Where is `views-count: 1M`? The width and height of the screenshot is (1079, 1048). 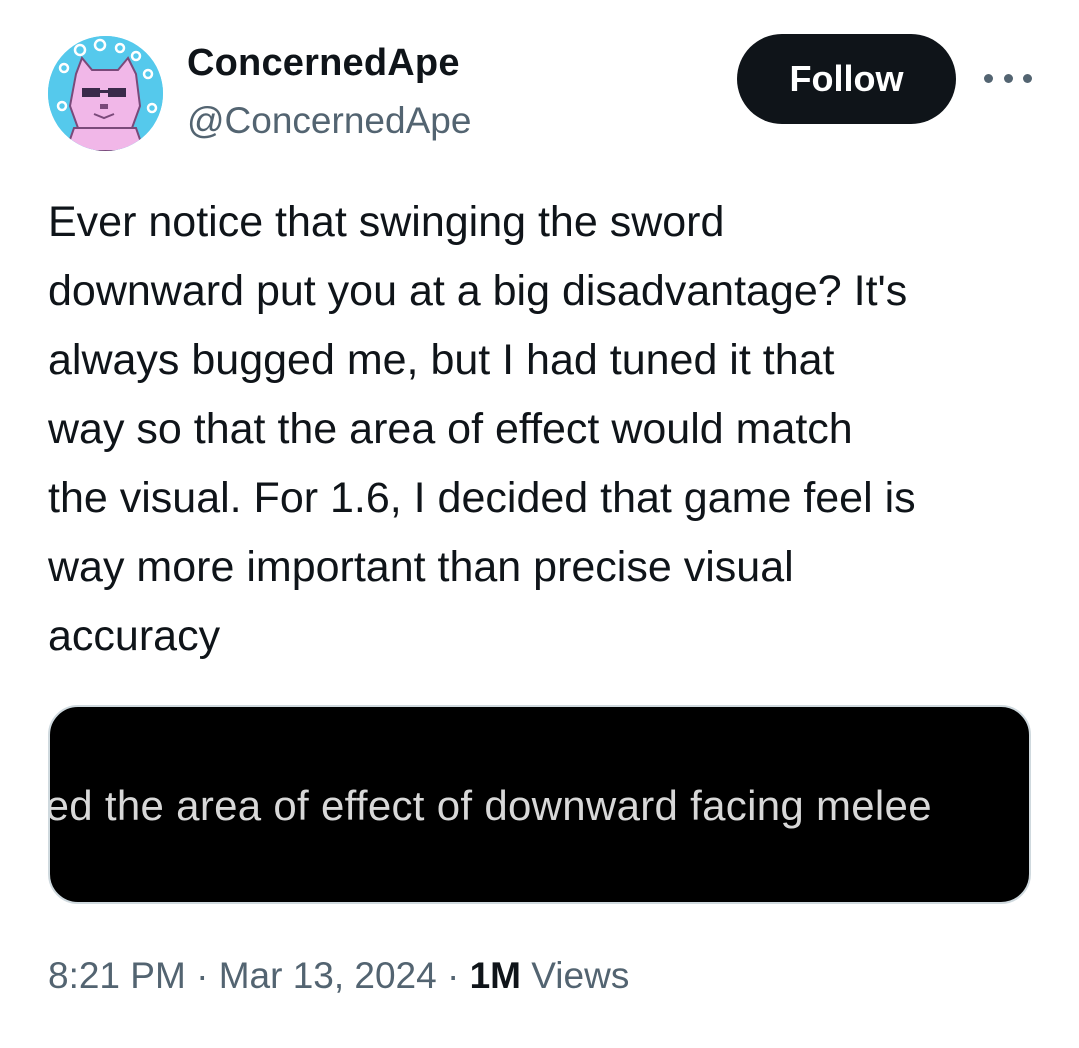 views-count: 1M is located at coordinates (495, 975).